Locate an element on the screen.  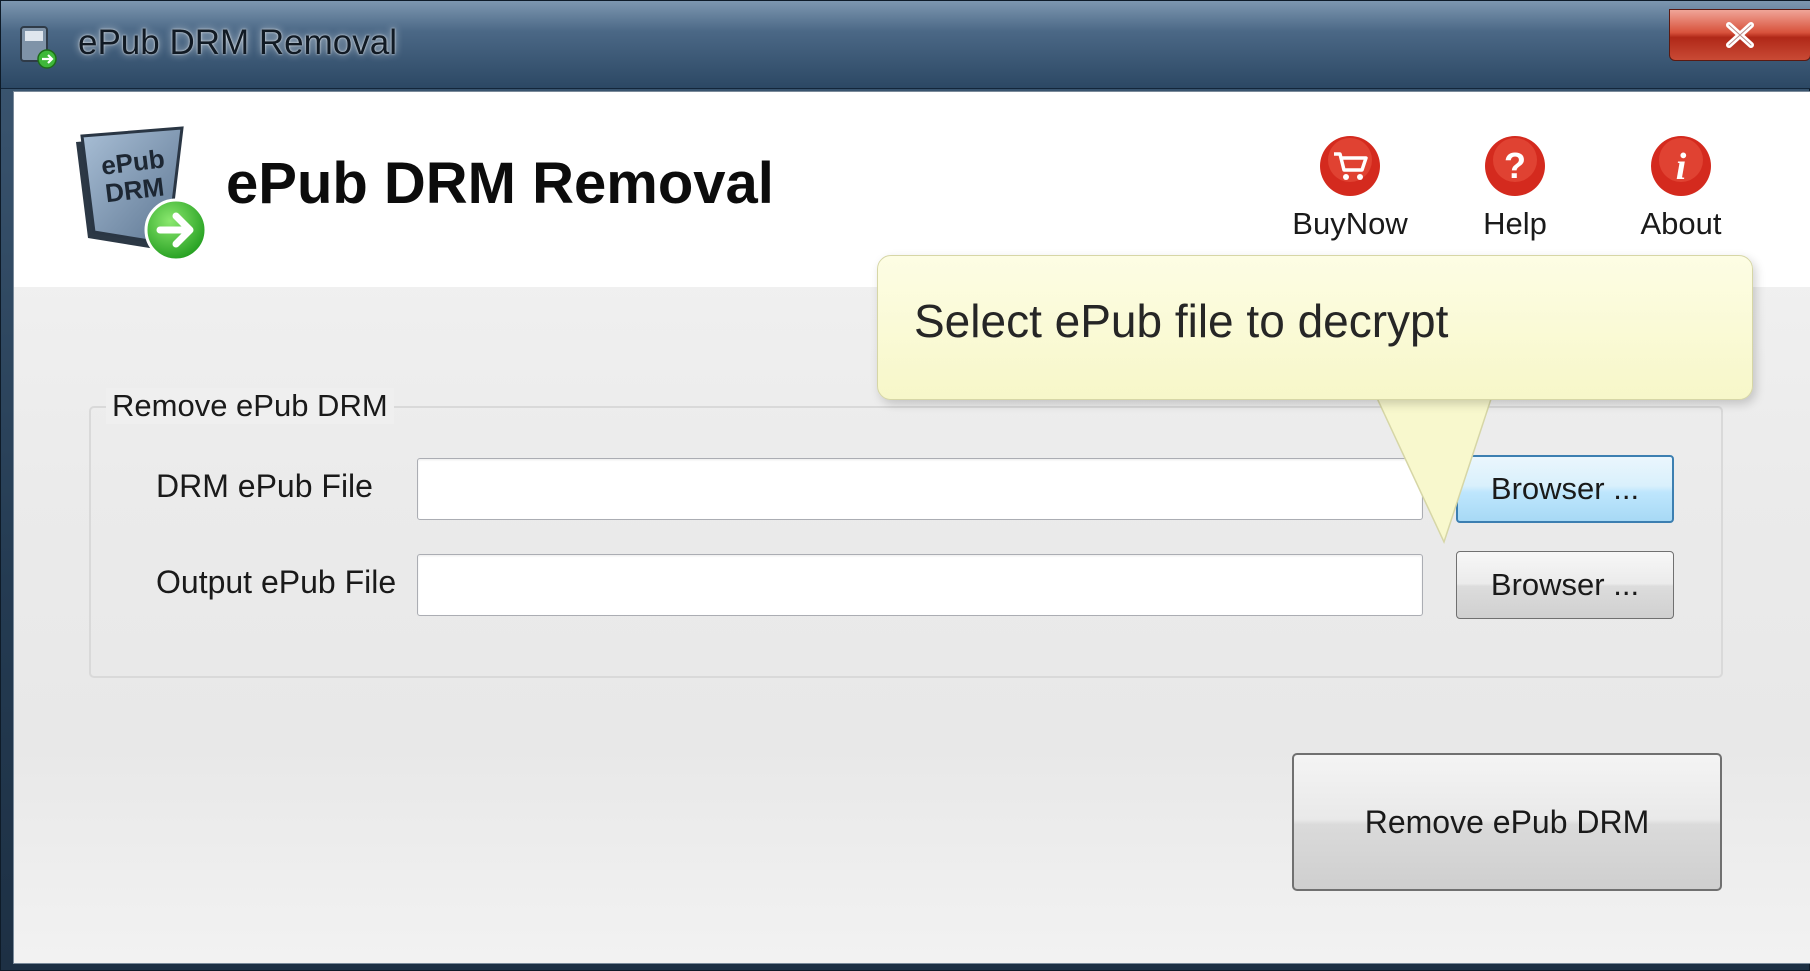
app-title: ePub DRM Removal is located at coordinates (500, 183).